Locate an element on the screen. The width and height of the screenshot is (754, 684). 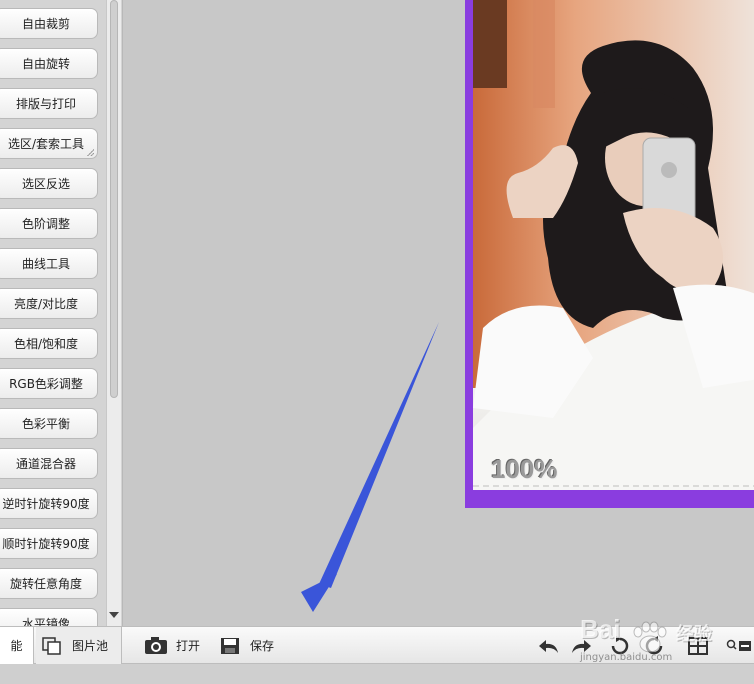
camera-icon is located at coordinates (156, 645).